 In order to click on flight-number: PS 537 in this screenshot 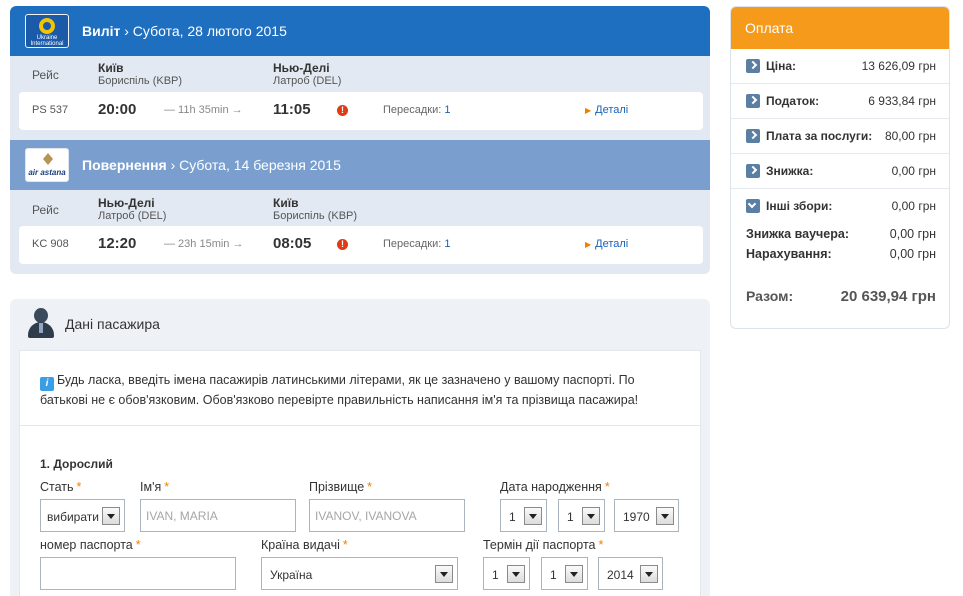, I will do `click(50, 110)`.